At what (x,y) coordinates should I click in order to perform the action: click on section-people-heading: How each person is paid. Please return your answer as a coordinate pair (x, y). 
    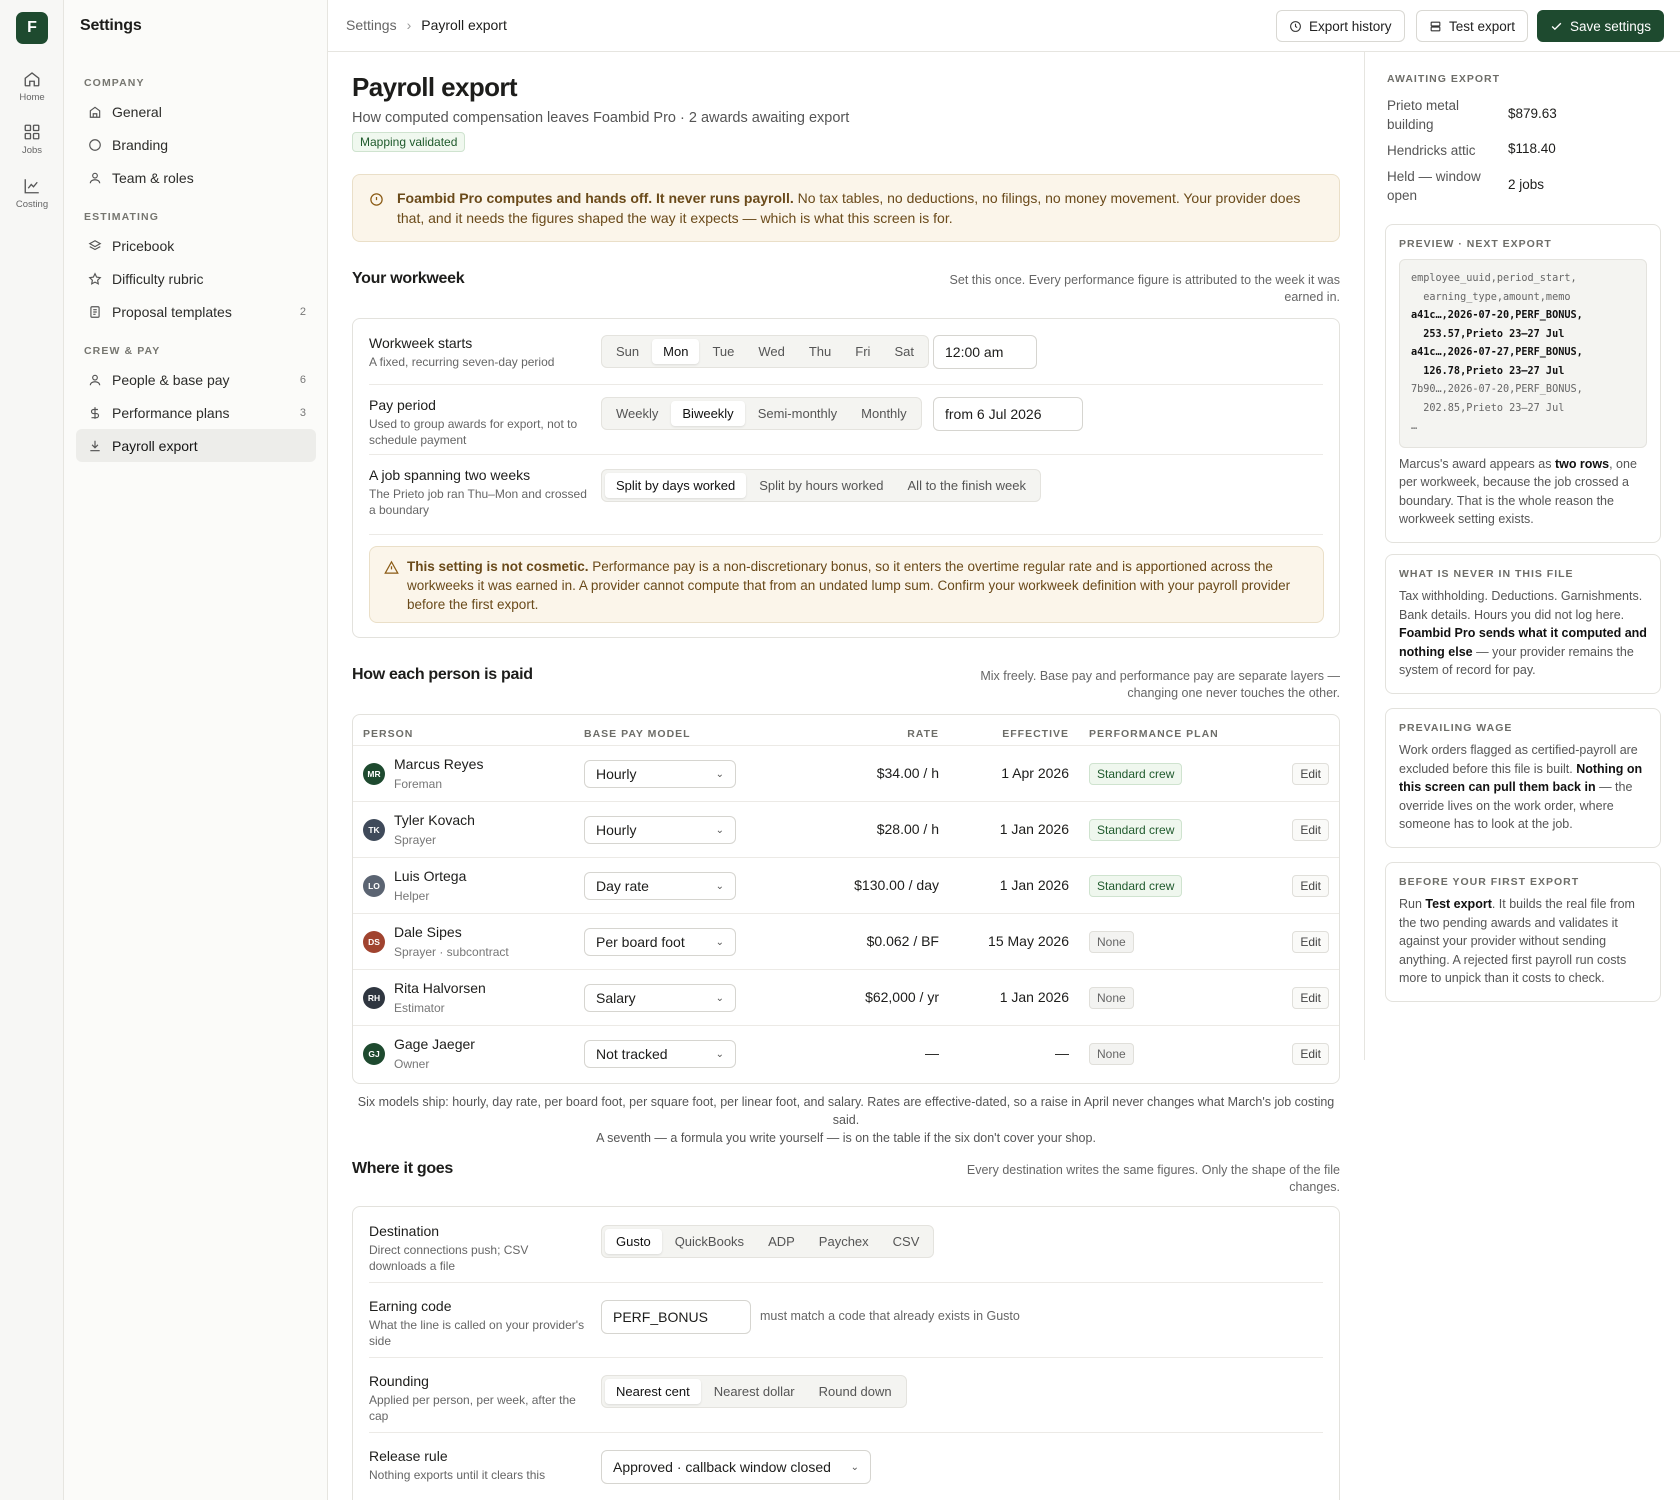
    Looking at the image, I should click on (442, 674).